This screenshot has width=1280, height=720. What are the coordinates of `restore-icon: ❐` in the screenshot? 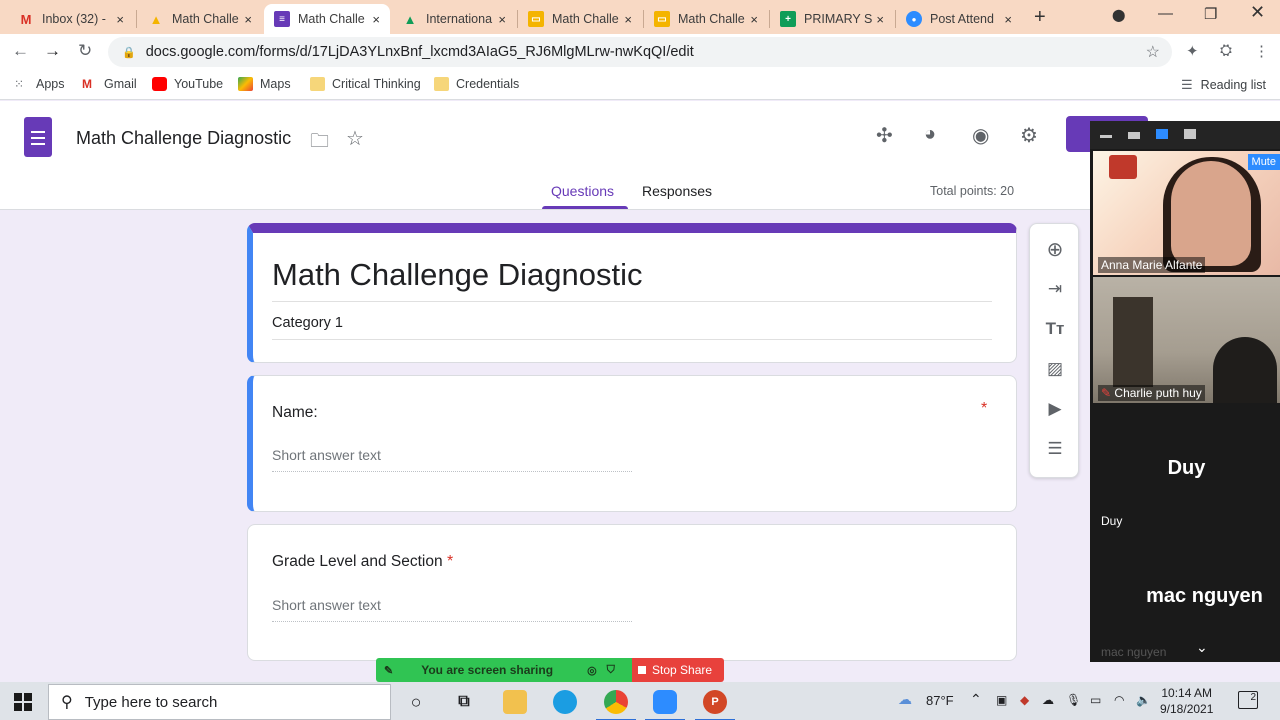 It's located at (1210, 14).